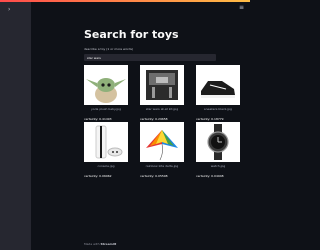 This screenshot has height=250, width=320. Describe the element at coordinates (109, 142) in the screenshot. I see `game-console-image` at that location.